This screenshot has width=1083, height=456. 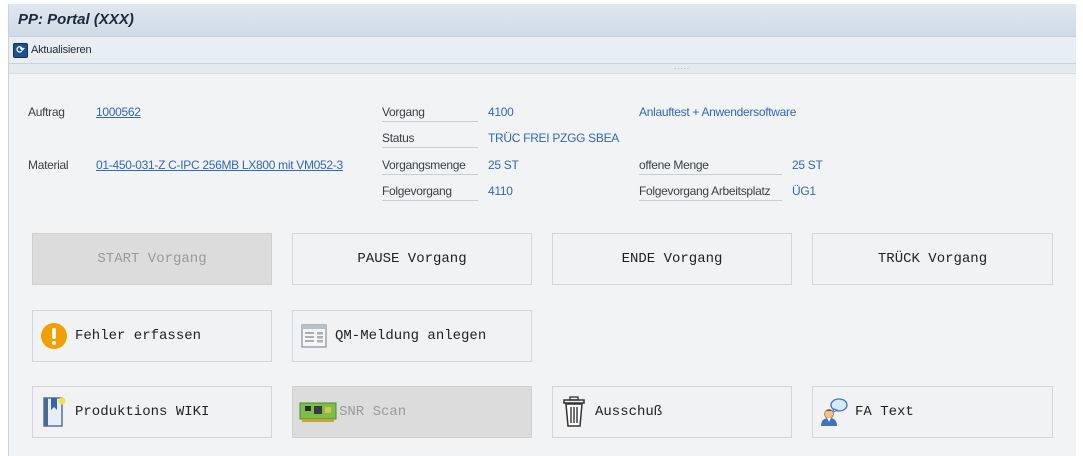 I want to click on pause-vorgang-label: PAUSE Vorgang, so click(x=412, y=259).